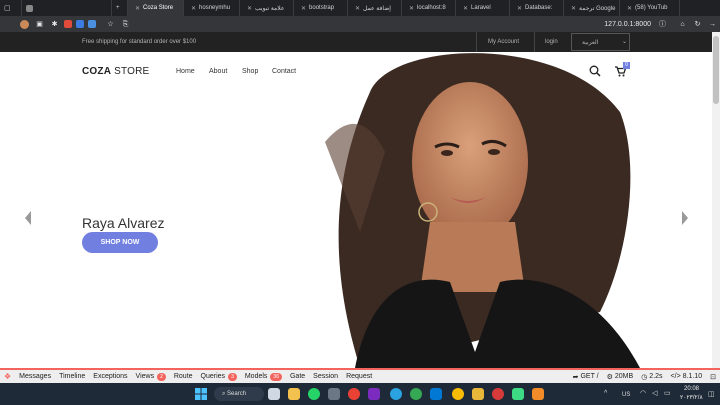 The height and width of the screenshot is (405, 720). Describe the element at coordinates (325, 376) in the screenshot. I see `debugbar-tab-session: Session` at that location.